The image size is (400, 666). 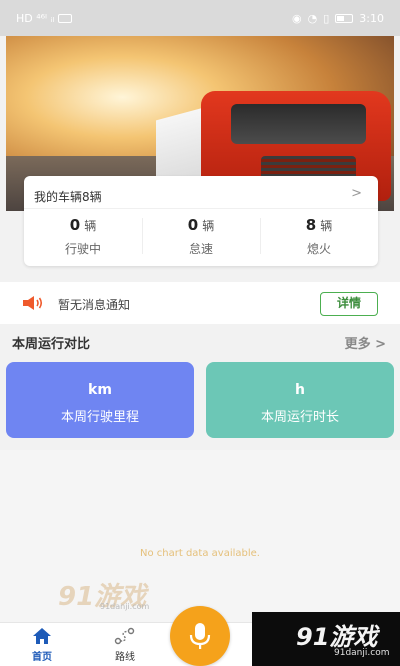 What do you see at coordinates (100, 390) in the screenshot?
I see `tile-value: km` at bounding box center [100, 390].